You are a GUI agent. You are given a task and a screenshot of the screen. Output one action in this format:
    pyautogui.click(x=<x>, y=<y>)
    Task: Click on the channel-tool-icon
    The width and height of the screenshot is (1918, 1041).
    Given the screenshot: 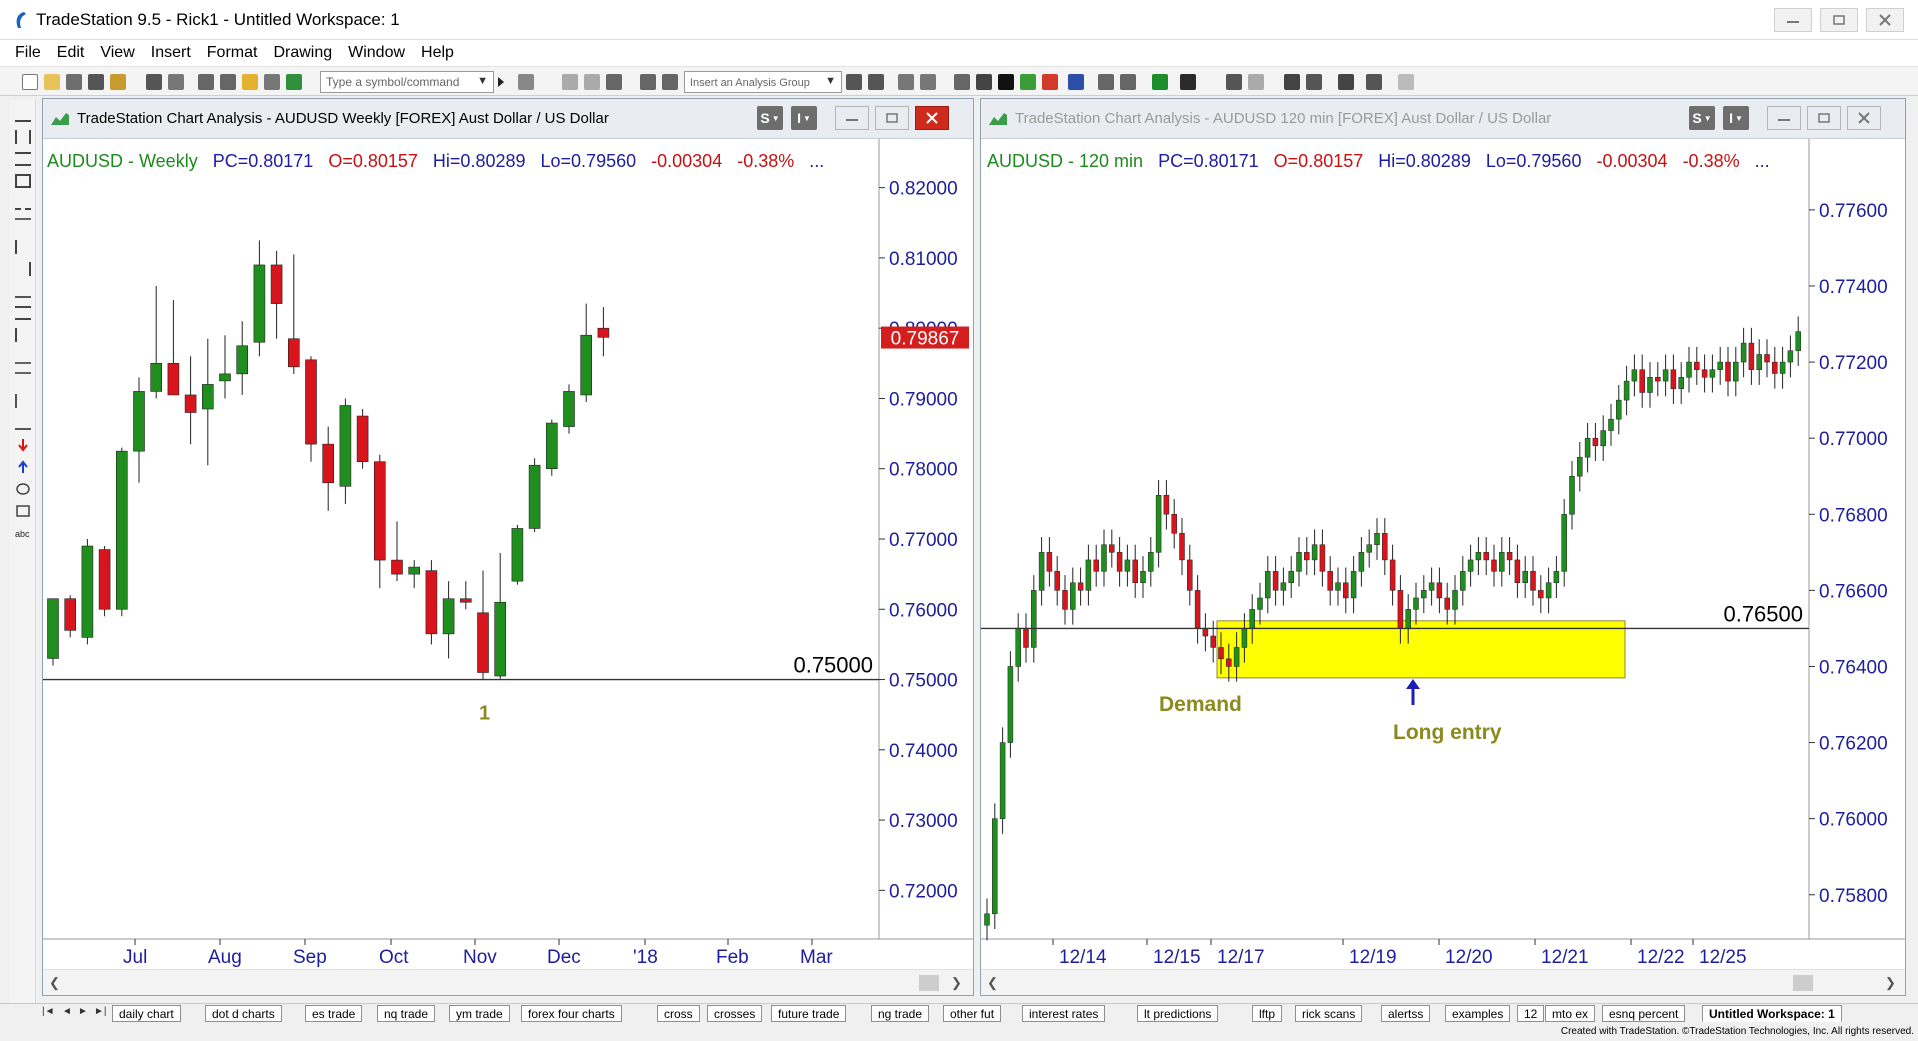 What is the action you would take?
    pyautogui.click(x=23, y=225)
    